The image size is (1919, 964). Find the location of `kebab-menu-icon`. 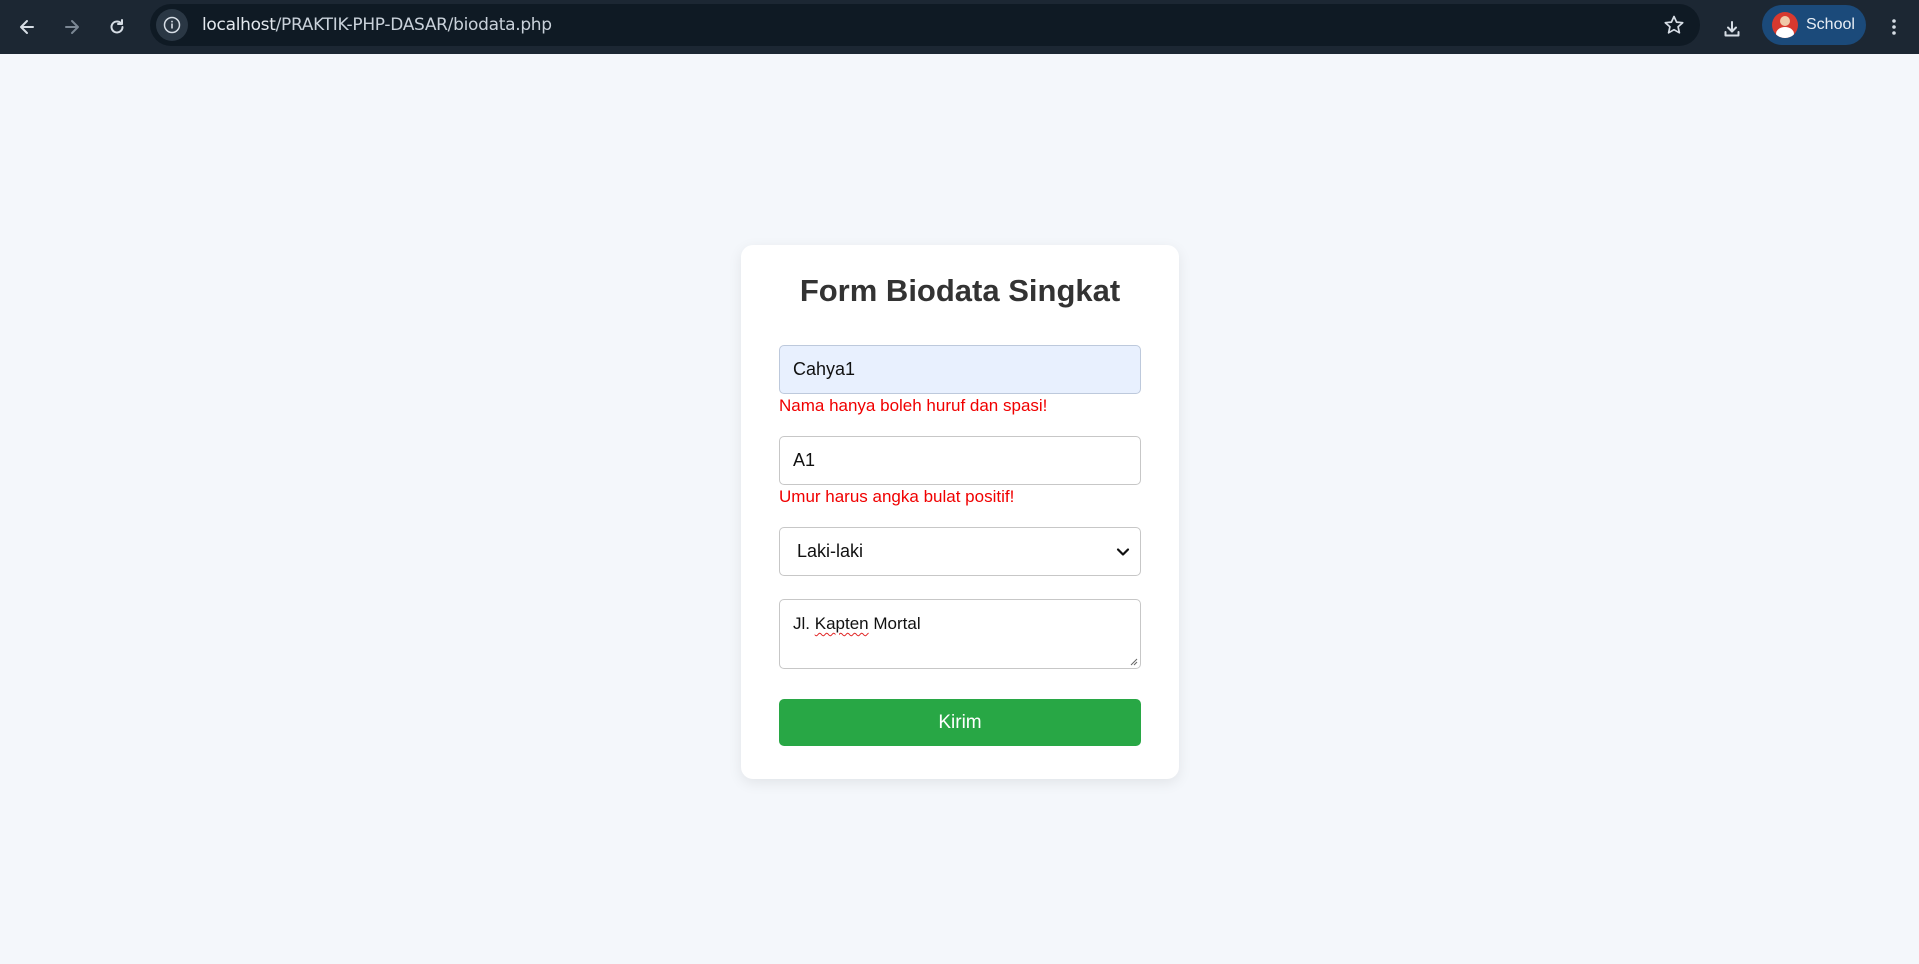

kebab-menu-icon is located at coordinates (1894, 27).